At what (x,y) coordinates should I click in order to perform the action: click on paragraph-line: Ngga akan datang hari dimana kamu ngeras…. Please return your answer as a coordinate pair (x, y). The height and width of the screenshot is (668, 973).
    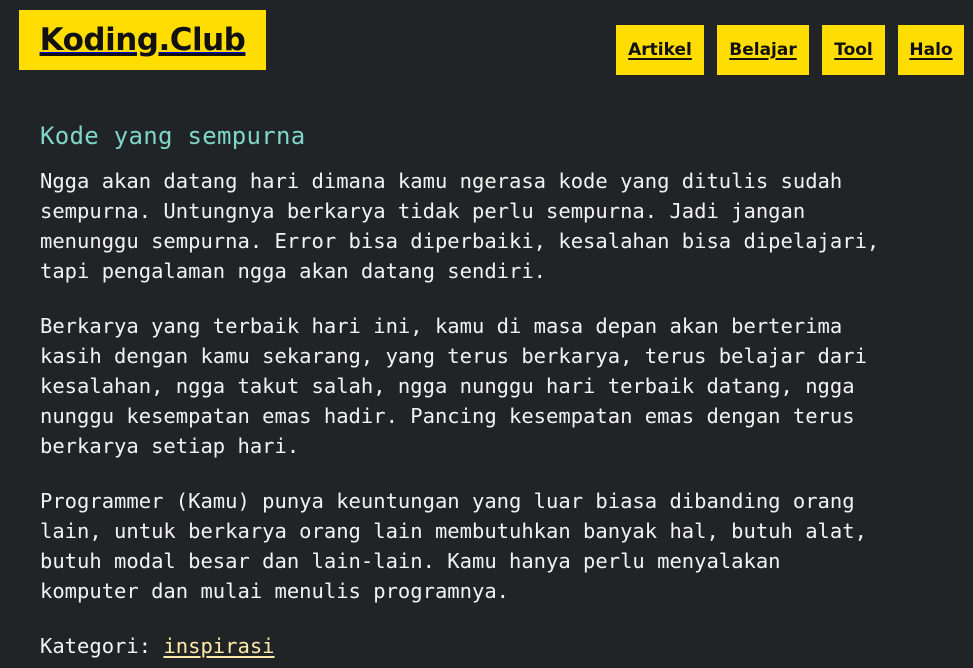
    Looking at the image, I should click on (441, 181).